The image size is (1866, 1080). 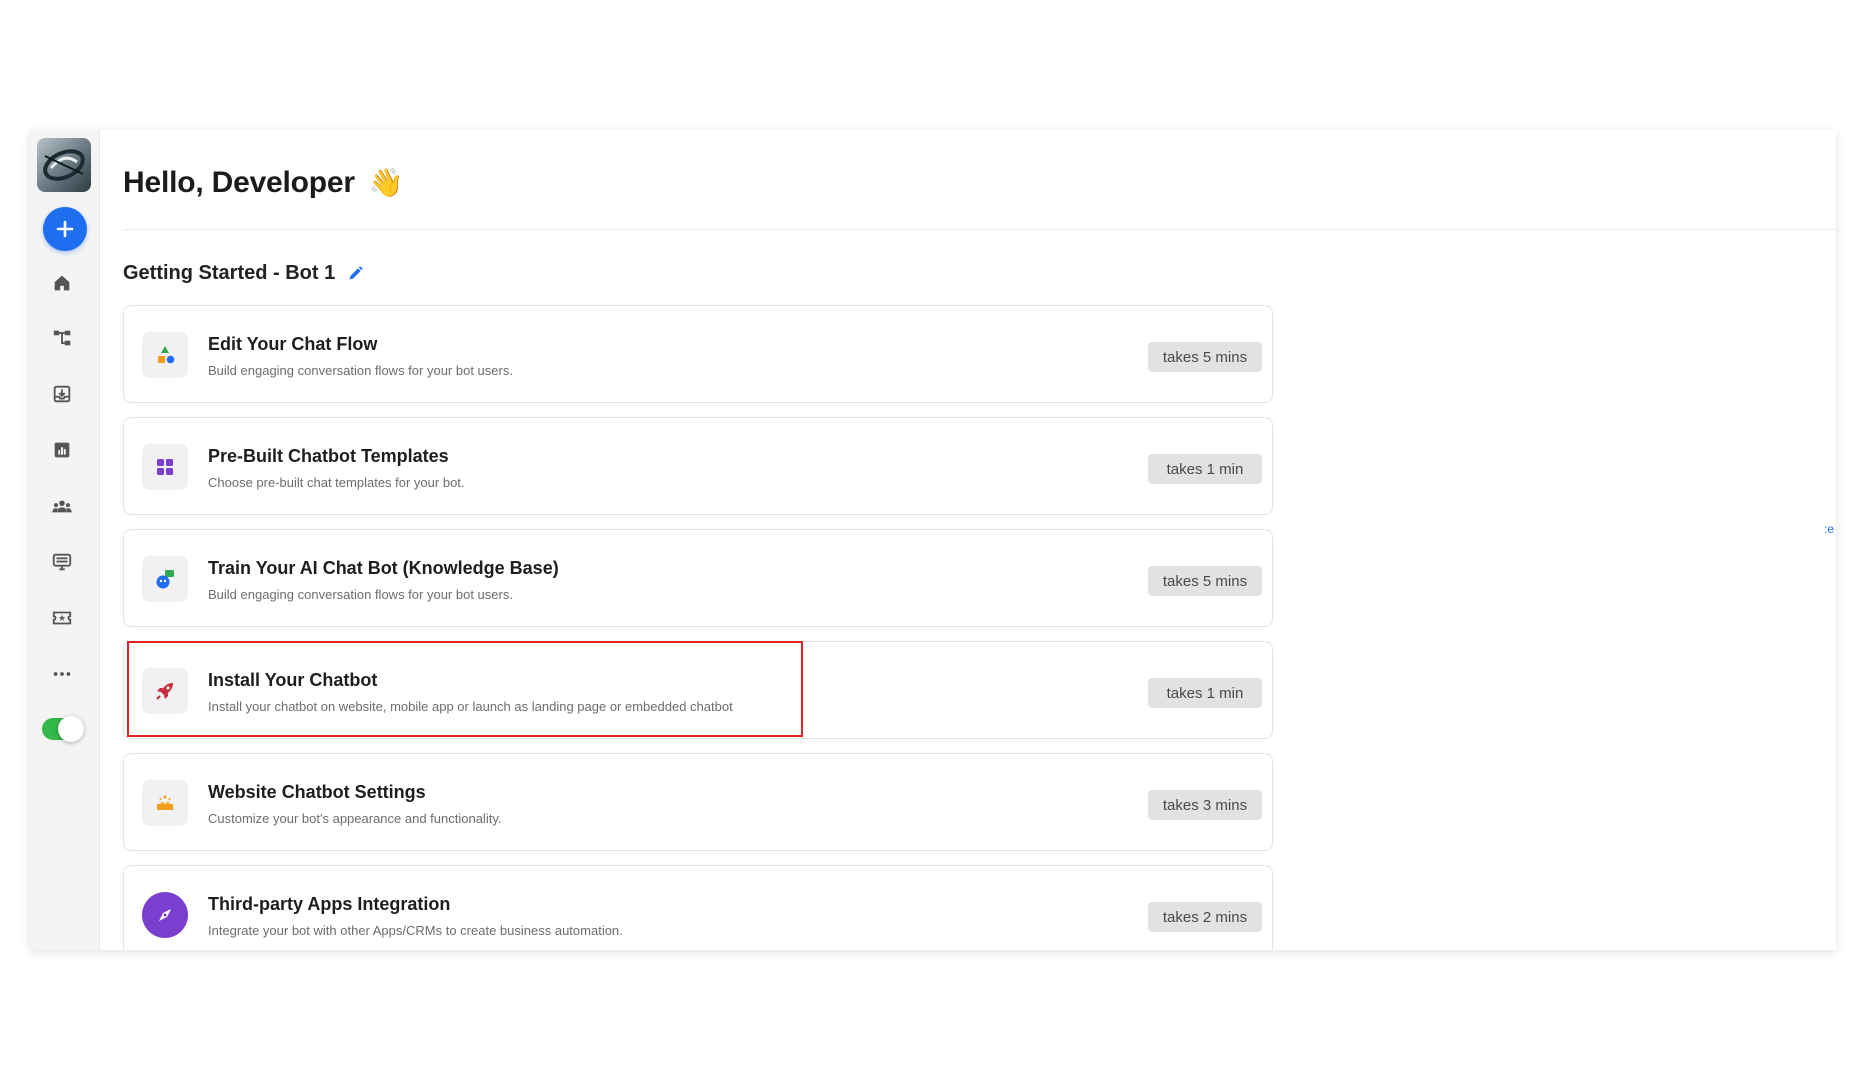 I want to click on card-title: Train Your AI Chat Bot (Knowledge Base), so click(x=383, y=568).